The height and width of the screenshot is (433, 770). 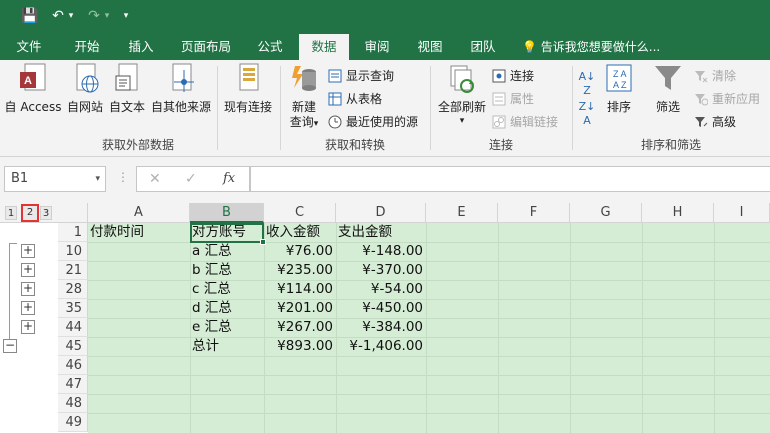 What do you see at coordinates (513, 76) in the screenshot?
I see `connections-button: 连接` at bounding box center [513, 76].